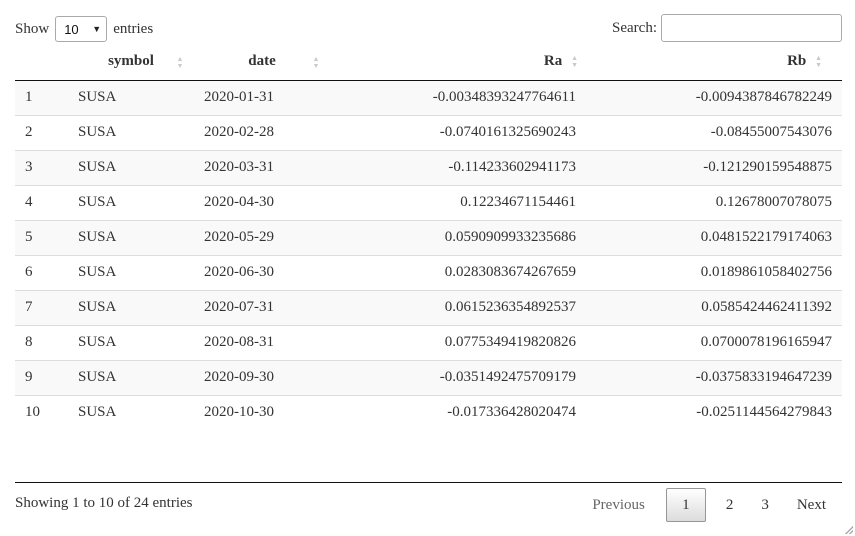  I want to click on column-header-label: symbol, so click(131, 61).